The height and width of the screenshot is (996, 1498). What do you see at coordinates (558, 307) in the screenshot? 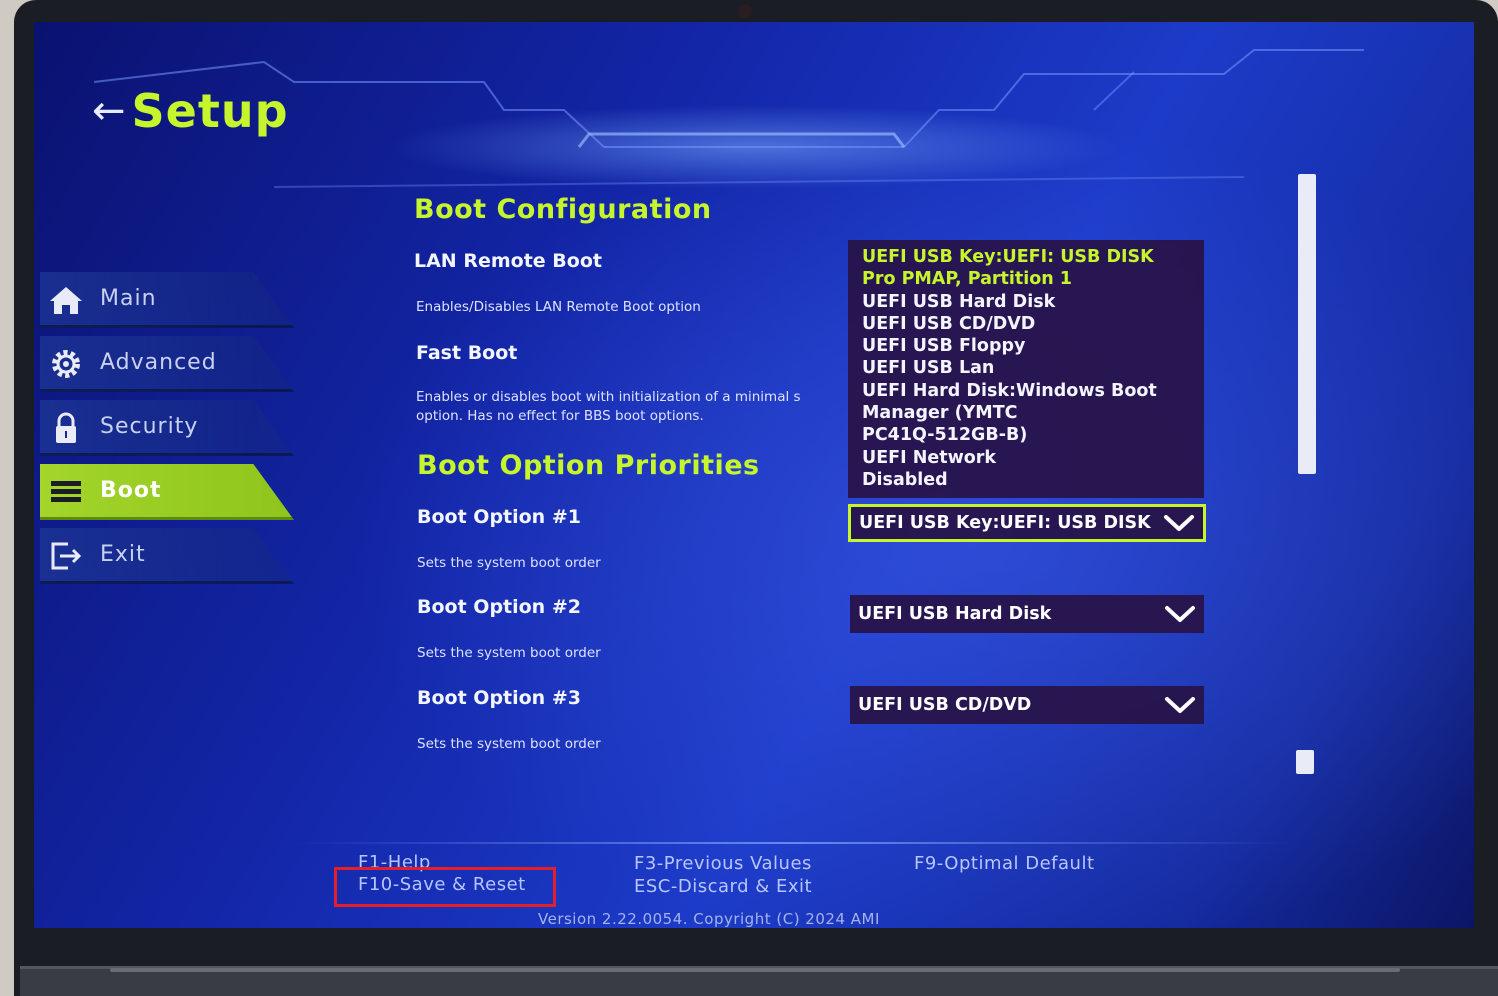
I see `lan-remote-boot-help: Enables/Disables LAN Remote Boot option` at bounding box center [558, 307].